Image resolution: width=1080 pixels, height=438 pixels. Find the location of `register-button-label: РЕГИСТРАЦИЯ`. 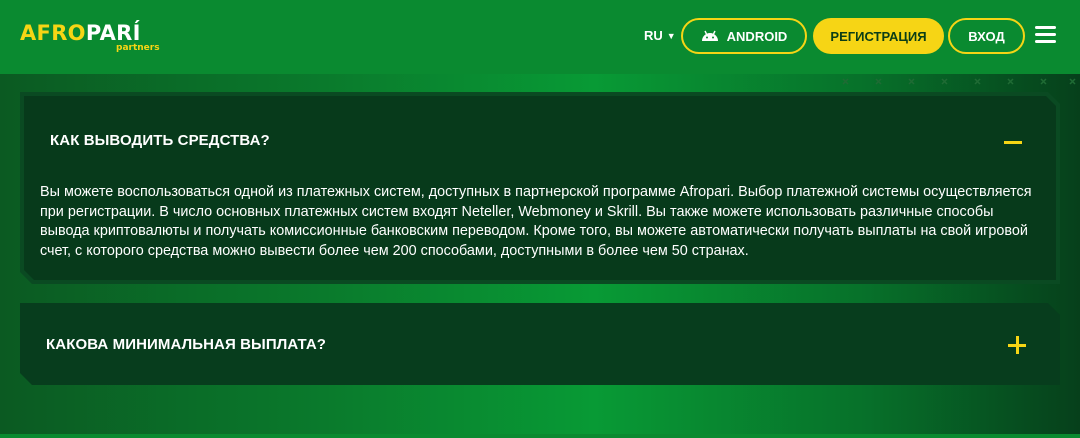

register-button-label: РЕГИСТРАЦИЯ is located at coordinates (878, 36).